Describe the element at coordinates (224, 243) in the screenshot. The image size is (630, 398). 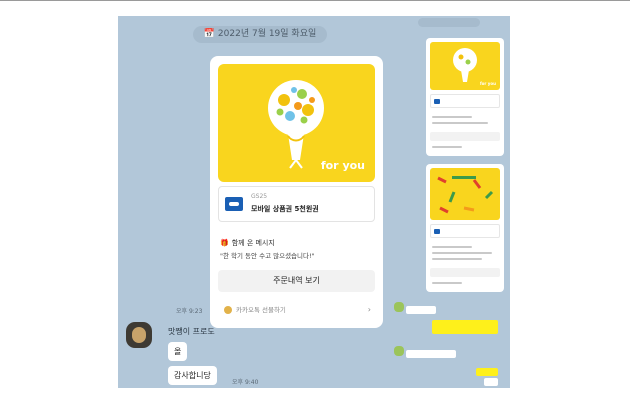
I see `gift-icon: 🎁` at that location.